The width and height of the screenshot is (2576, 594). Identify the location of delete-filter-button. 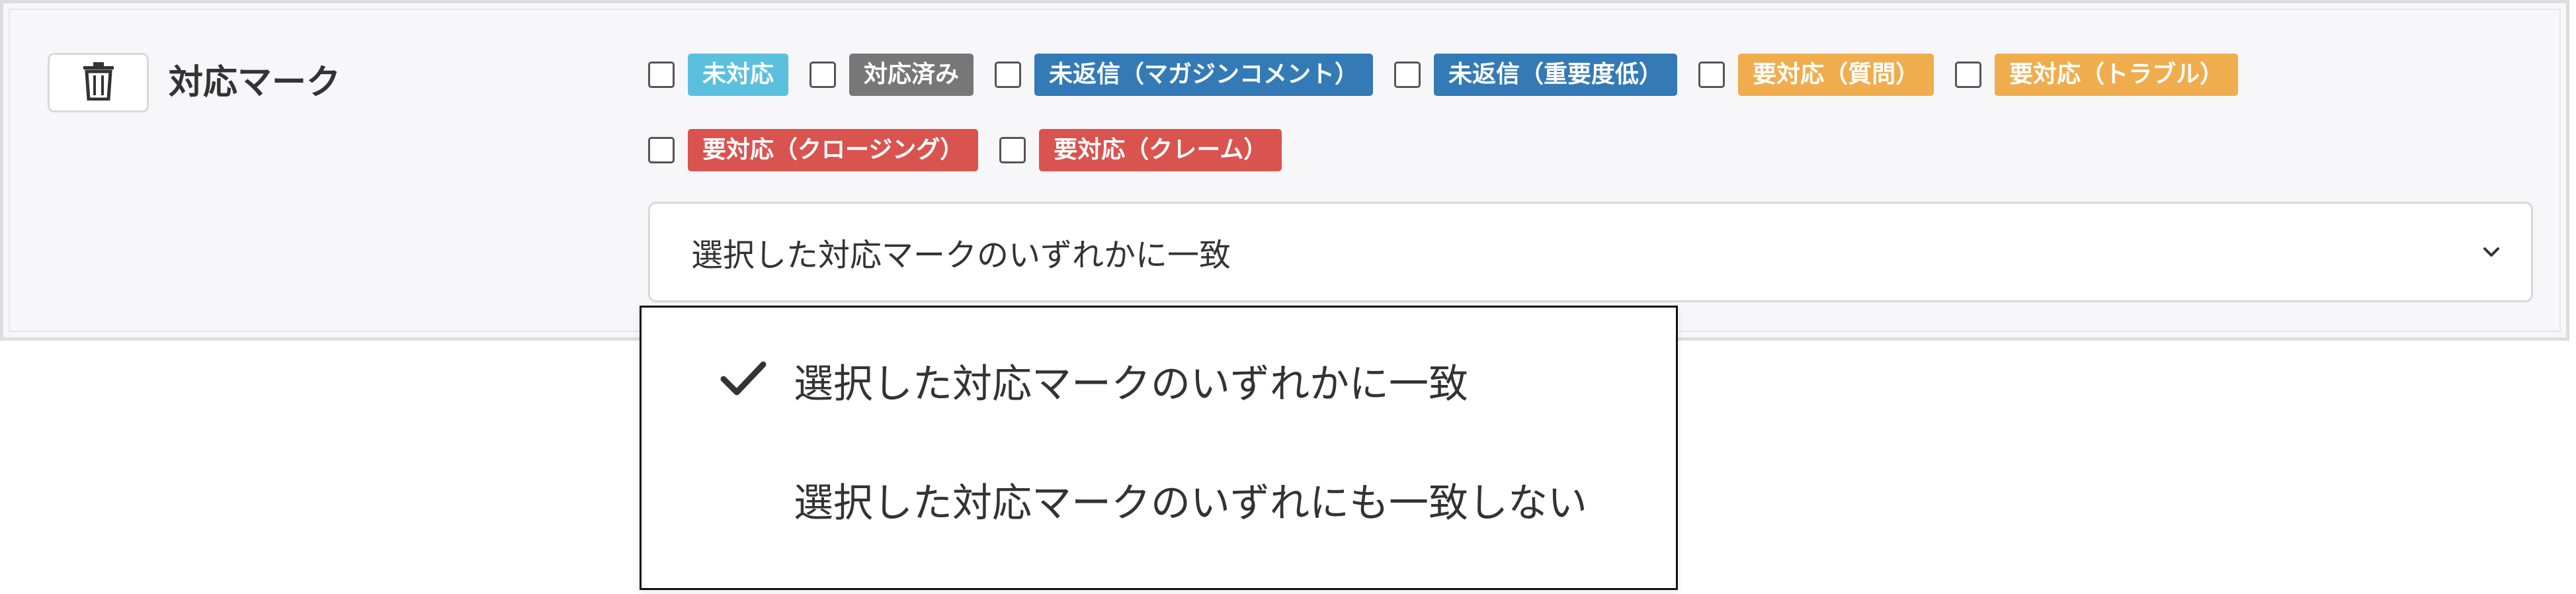
(98, 82).